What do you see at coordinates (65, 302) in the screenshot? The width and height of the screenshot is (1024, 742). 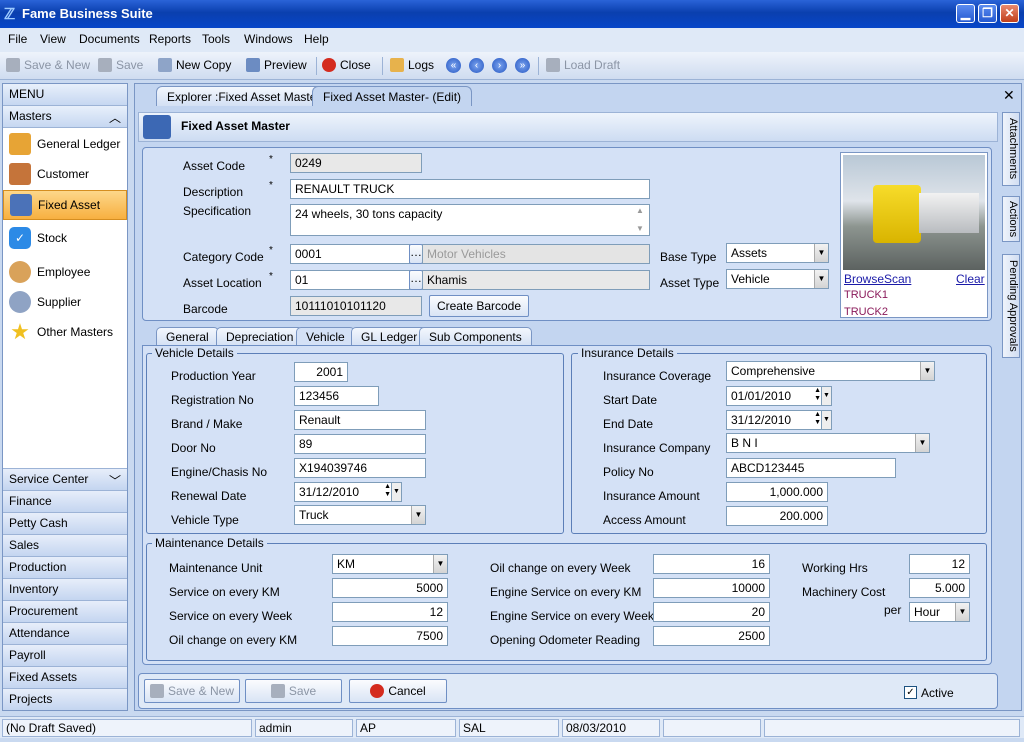 I see `sidebar-item-supplier: Supplier` at bounding box center [65, 302].